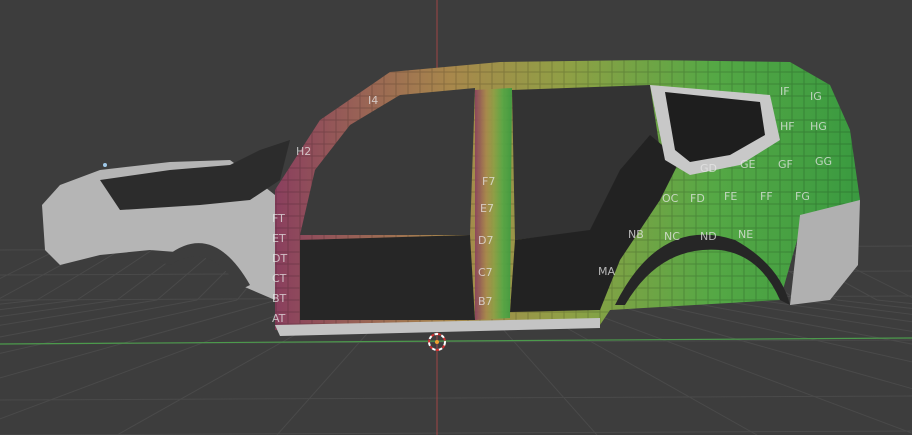 The width and height of the screenshot is (912, 435). Describe the element at coordinates (708, 236) in the screenshot. I see `texture-label: ND` at that location.